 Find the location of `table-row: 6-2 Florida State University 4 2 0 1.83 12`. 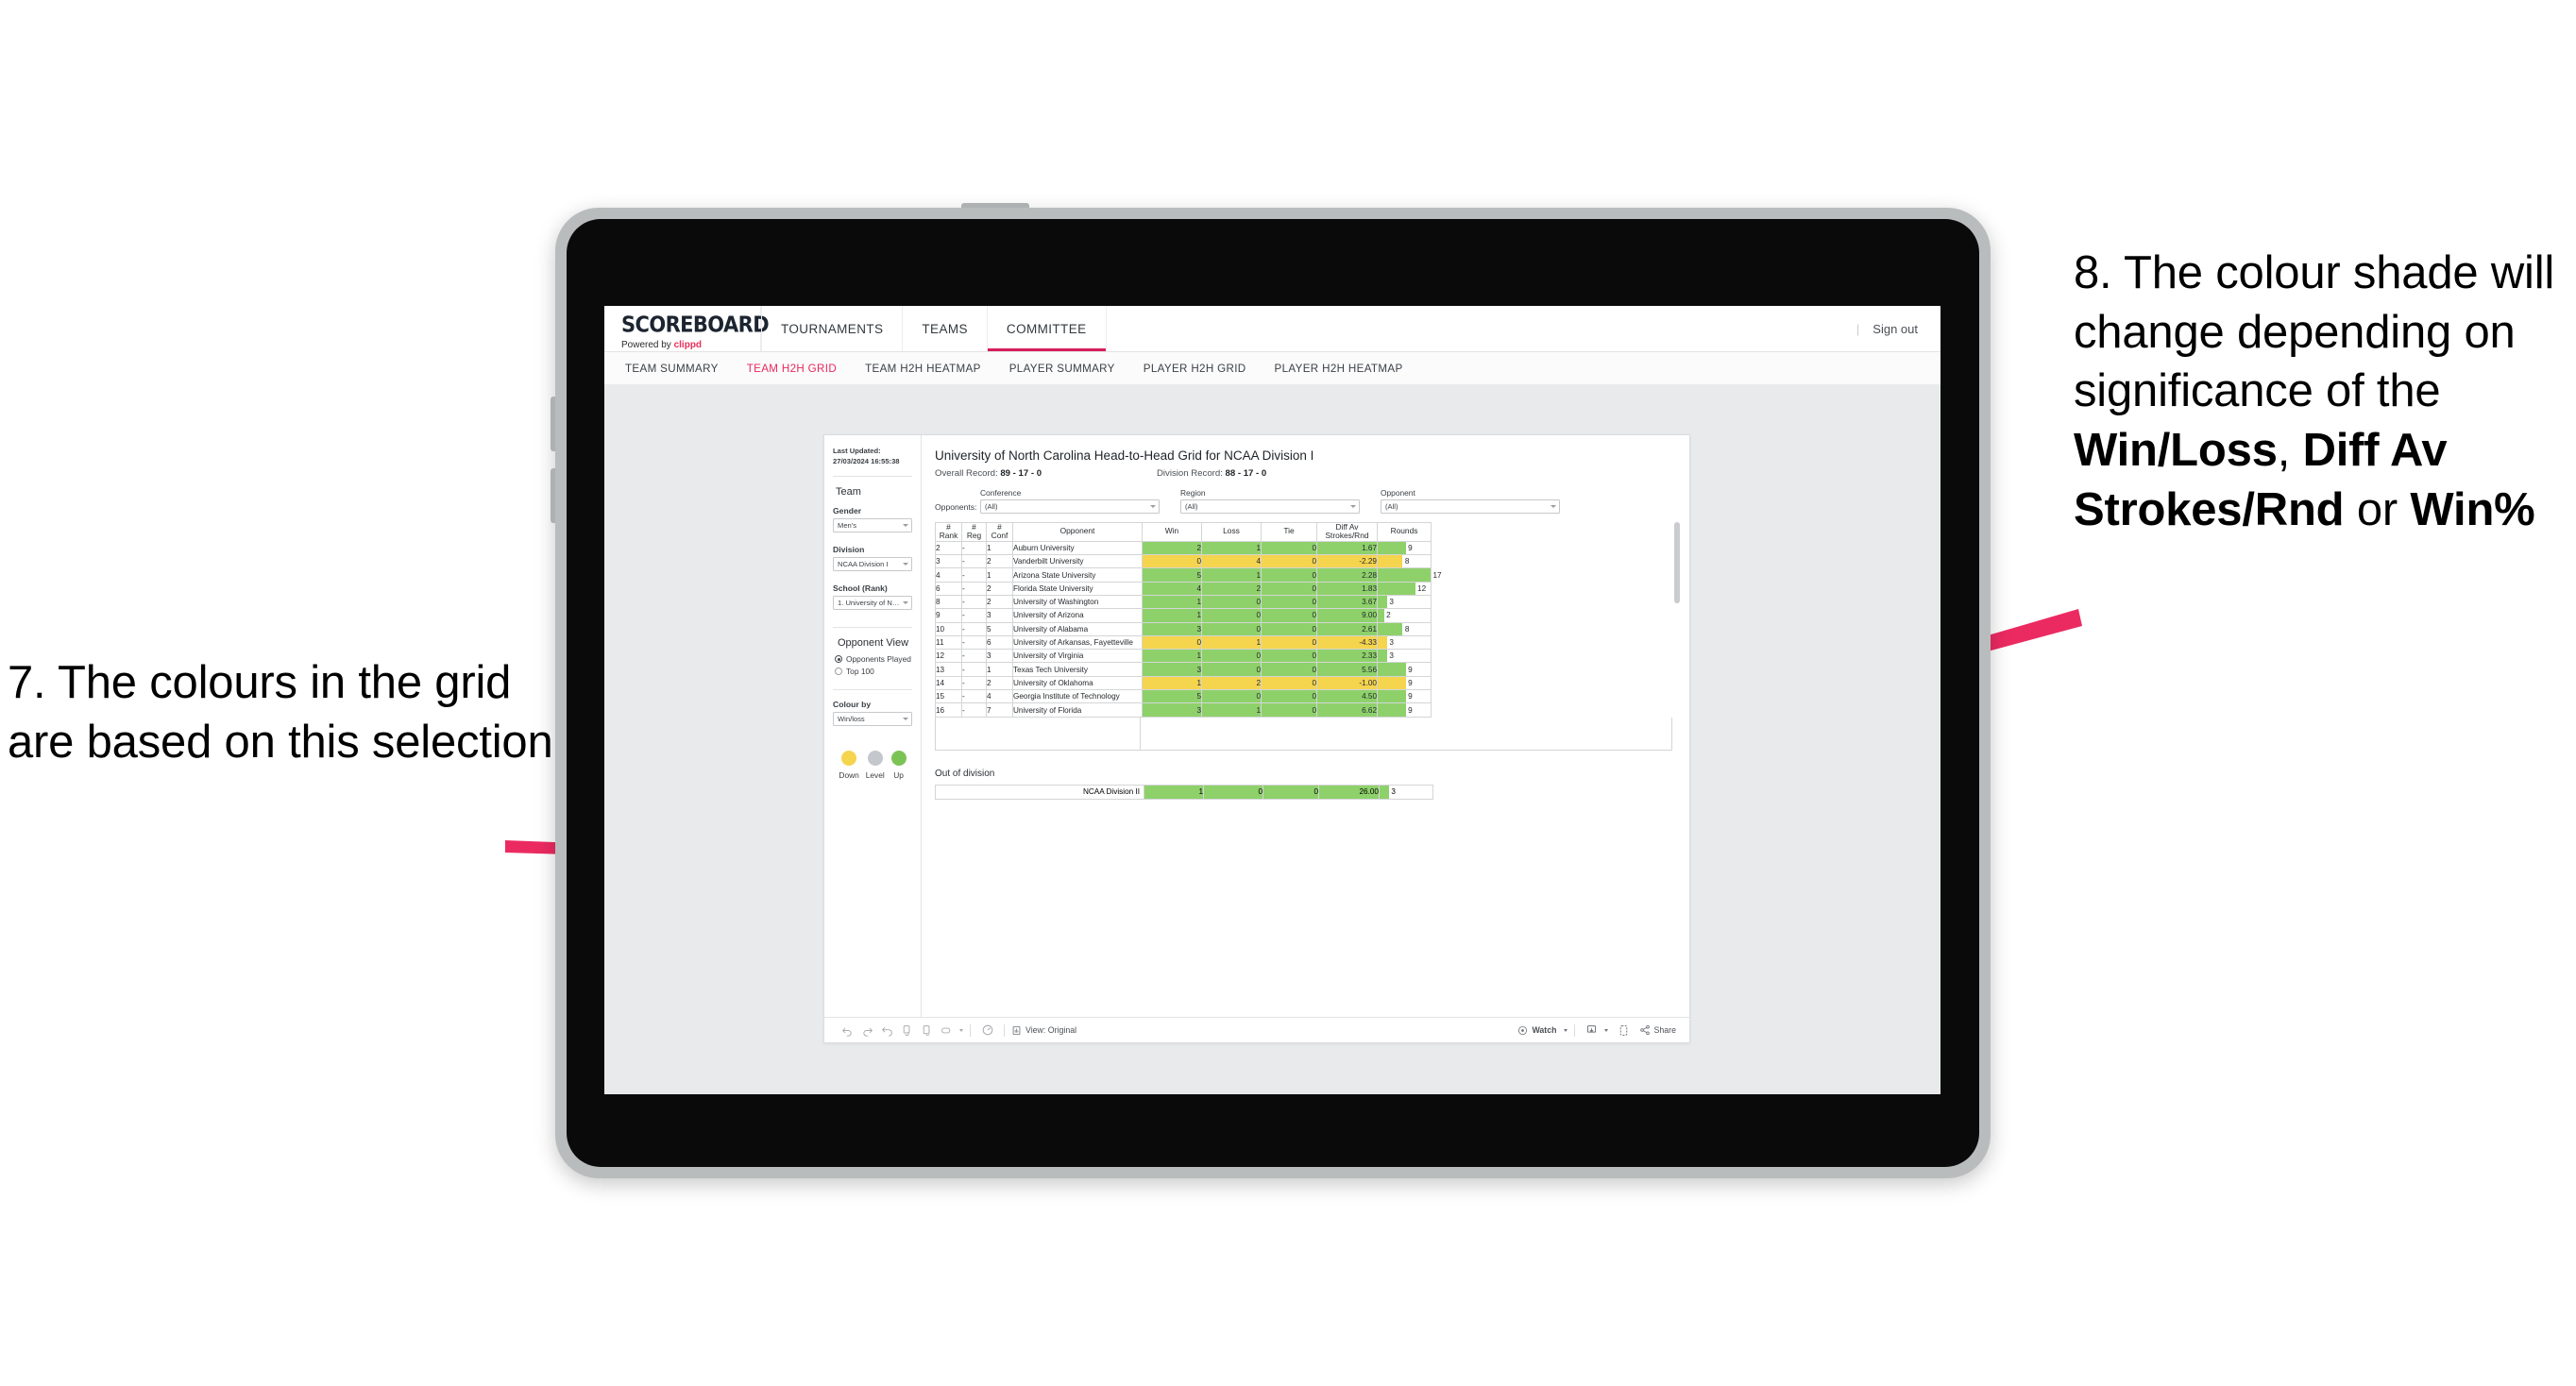

table-row: 6-2 Florida State University 4 2 0 1.83 12 is located at coordinates (1183, 589).